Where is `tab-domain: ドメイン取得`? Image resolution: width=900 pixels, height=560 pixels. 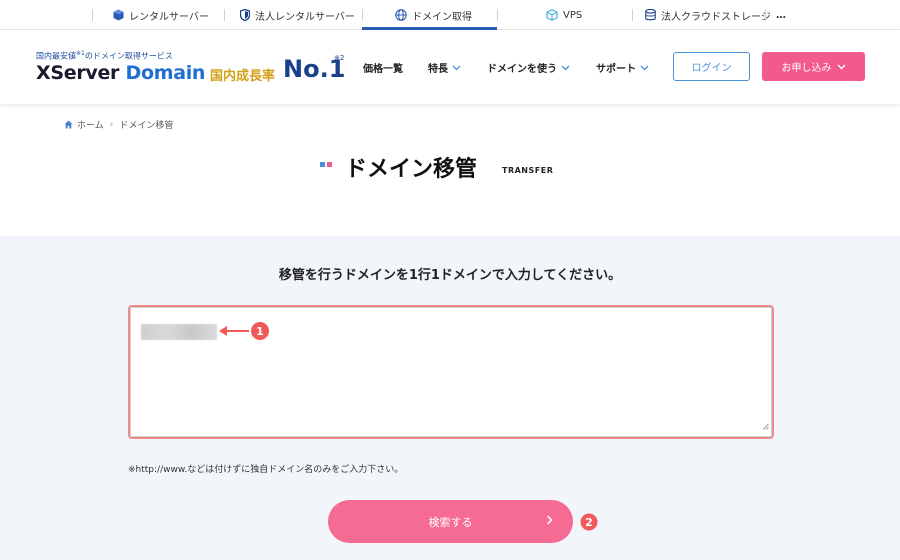
tab-domain: ドメイン取得 is located at coordinates (433, 15).